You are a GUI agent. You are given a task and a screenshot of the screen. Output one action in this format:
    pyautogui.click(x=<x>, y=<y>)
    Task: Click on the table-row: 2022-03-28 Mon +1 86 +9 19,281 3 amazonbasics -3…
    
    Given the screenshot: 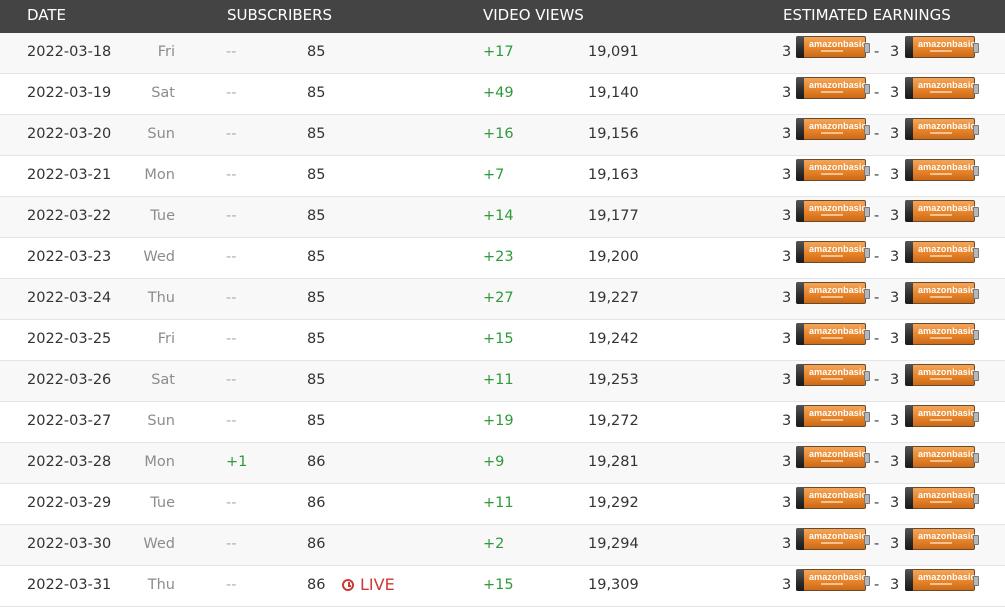 What is the action you would take?
    pyautogui.click(x=502, y=463)
    